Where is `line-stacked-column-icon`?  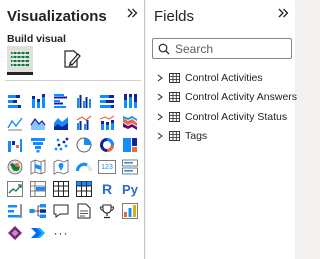 line-stacked-column-icon is located at coordinates (107, 122).